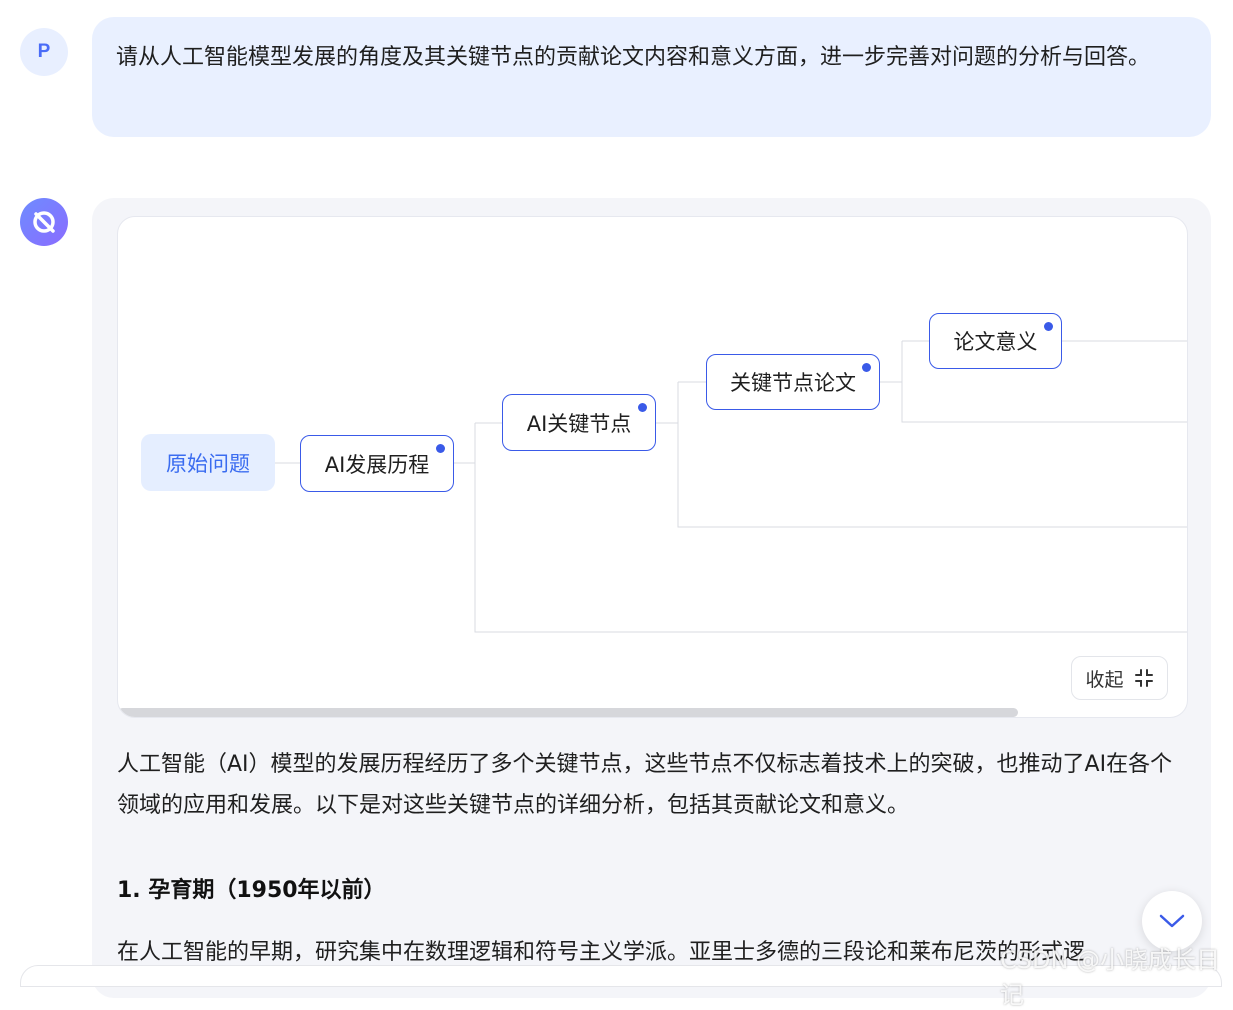 The image size is (1233, 1010). What do you see at coordinates (1172, 921) in the screenshot?
I see `chevron-down-icon` at bounding box center [1172, 921].